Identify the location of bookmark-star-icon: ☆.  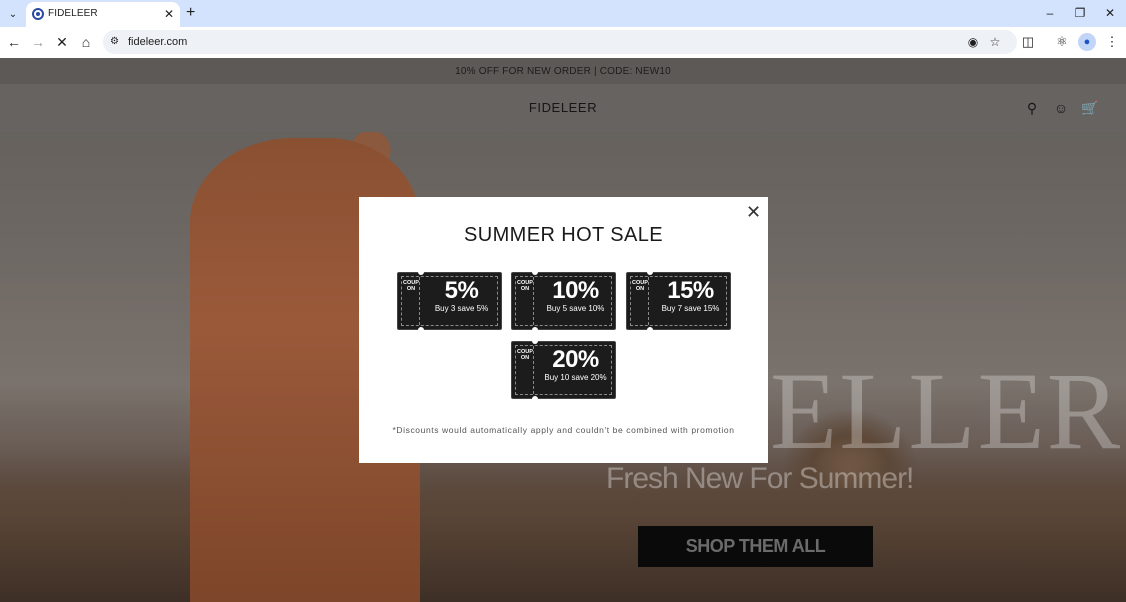
(995, 42).